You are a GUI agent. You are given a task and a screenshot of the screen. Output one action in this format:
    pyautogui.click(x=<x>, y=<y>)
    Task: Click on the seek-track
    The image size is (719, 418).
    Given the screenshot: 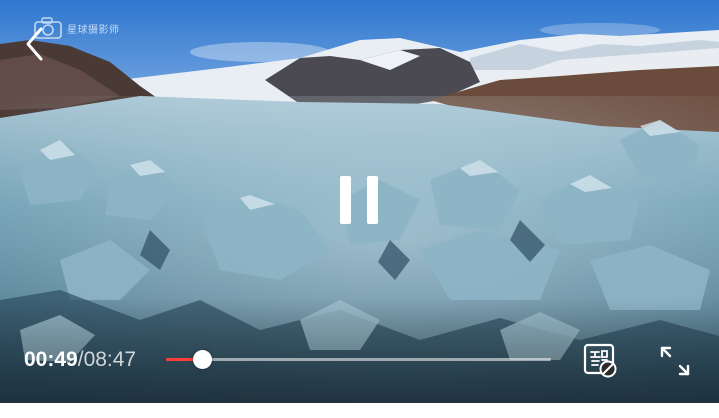 What is the action you would take?
    pyautogui.click(x=358, y=359)
    